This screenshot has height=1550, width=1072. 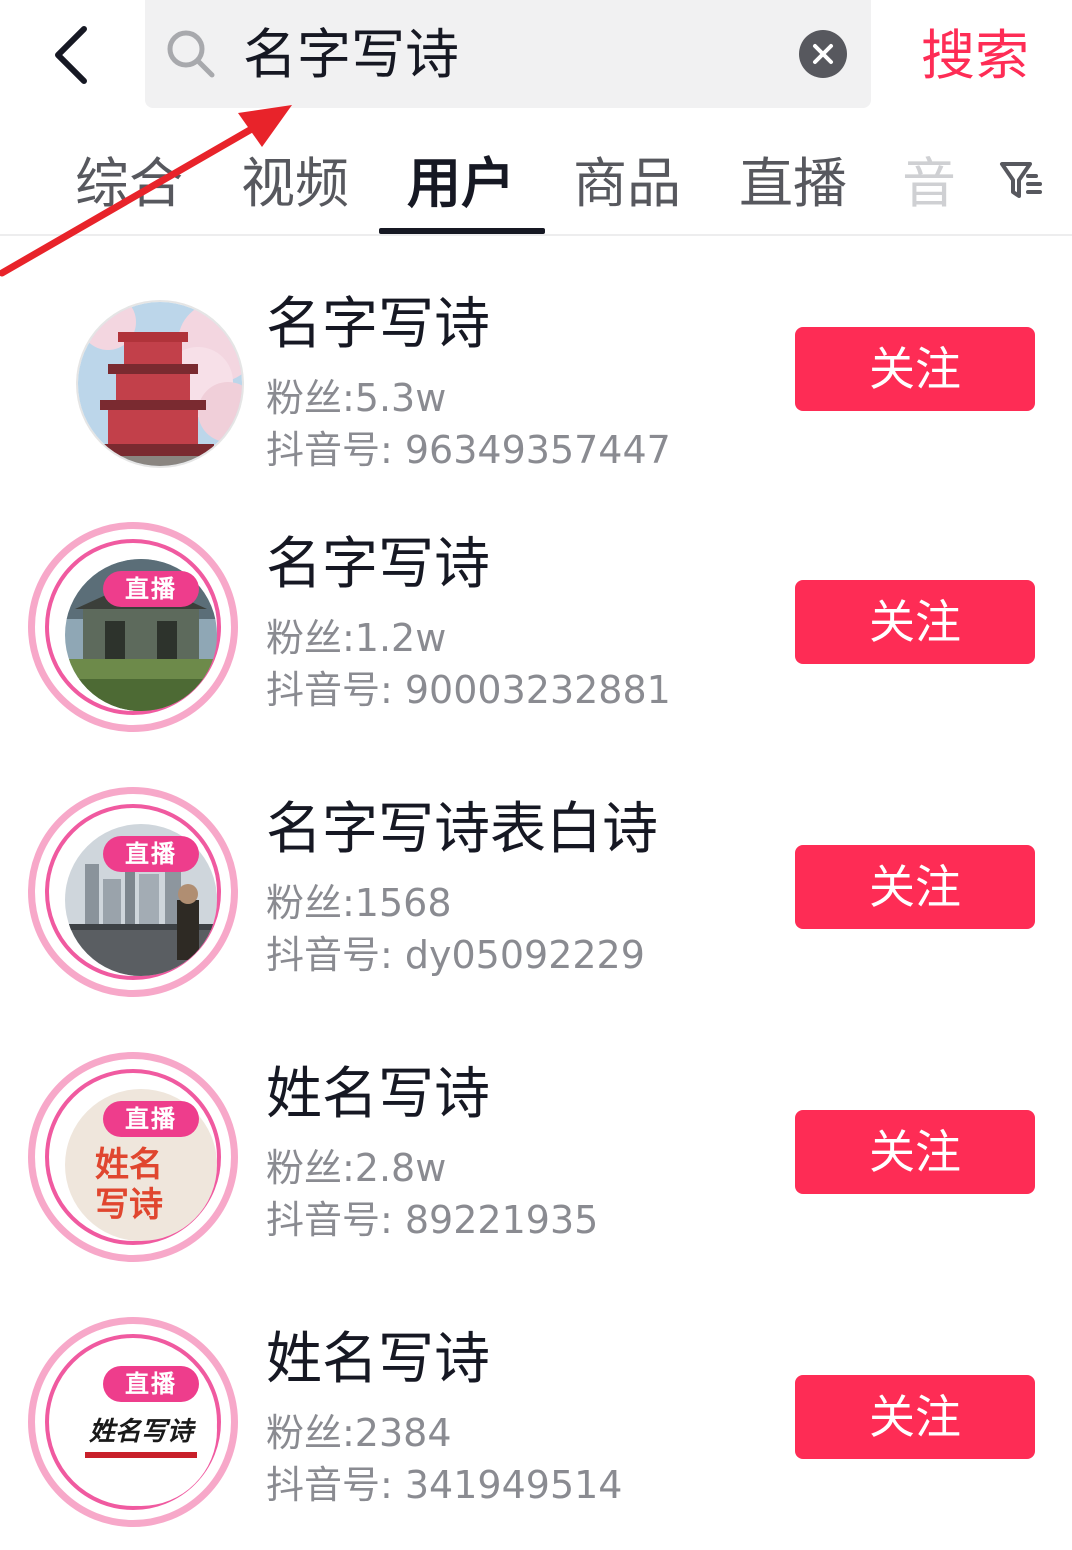 What do you see at coordinates (129, 1165) in the screenshot?
I see `avatar-text: 姓名` at bounding box center [129, 1165].